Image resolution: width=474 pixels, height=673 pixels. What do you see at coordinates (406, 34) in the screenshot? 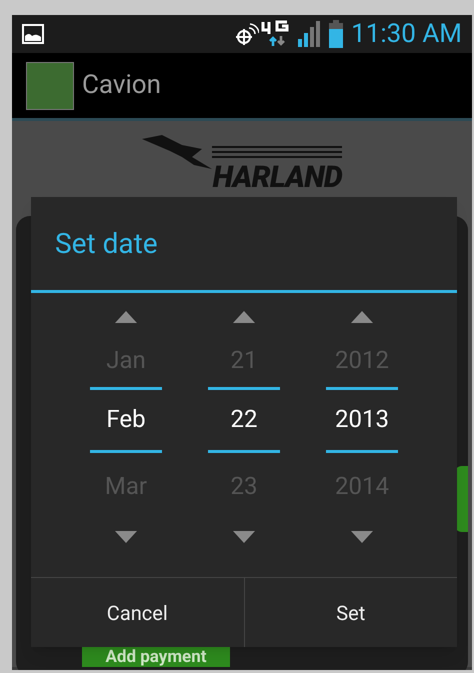
I see `clock-time: 11:30 AM` at bounding box center [406, 34].